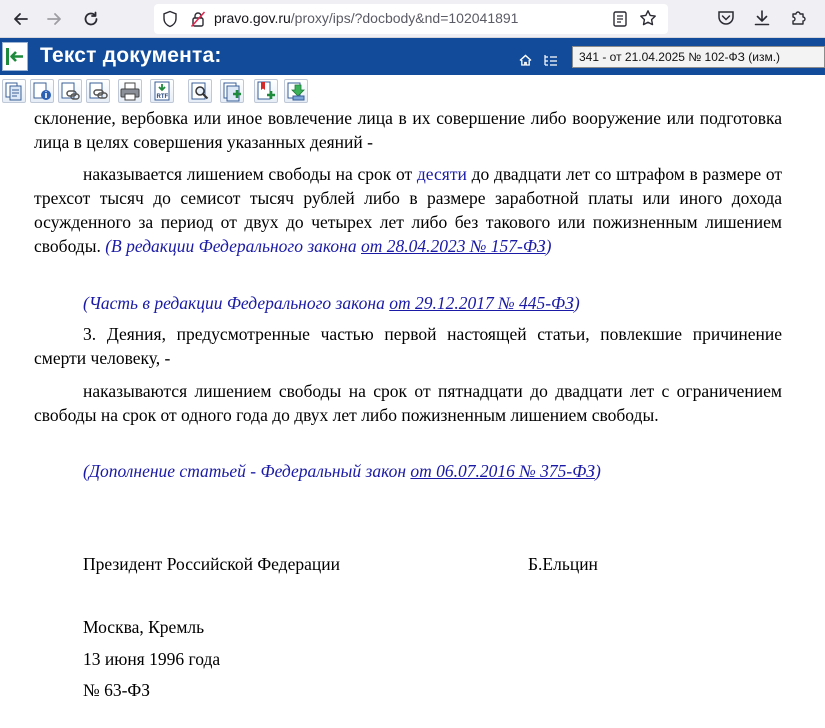 This screenshot has width=825, height=728. I want to click on exit-arrow-icon, so click(14, 56).